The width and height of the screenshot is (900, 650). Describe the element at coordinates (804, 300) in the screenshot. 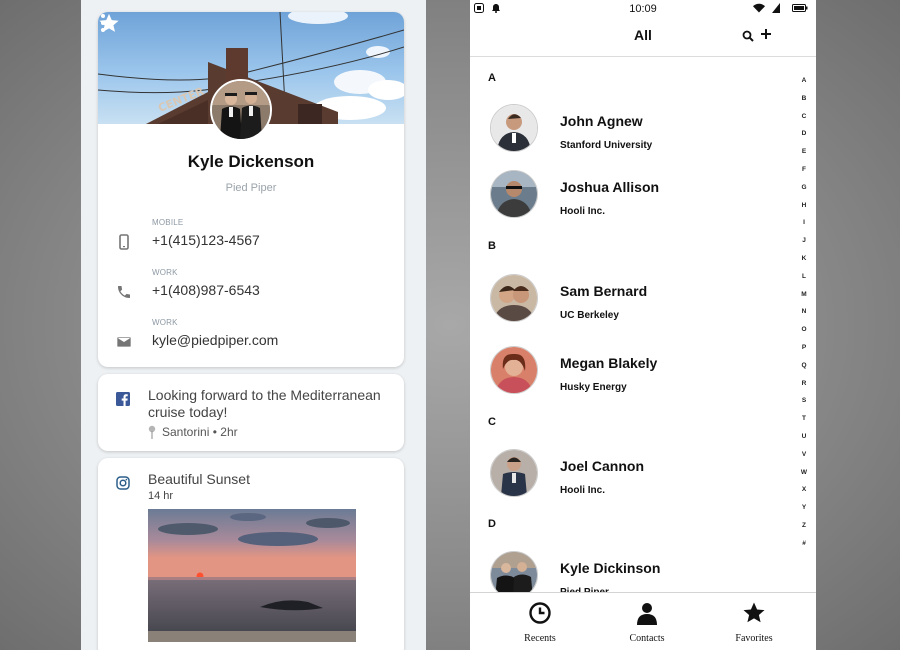

I see `alphabet-index-letter: M` at that location.